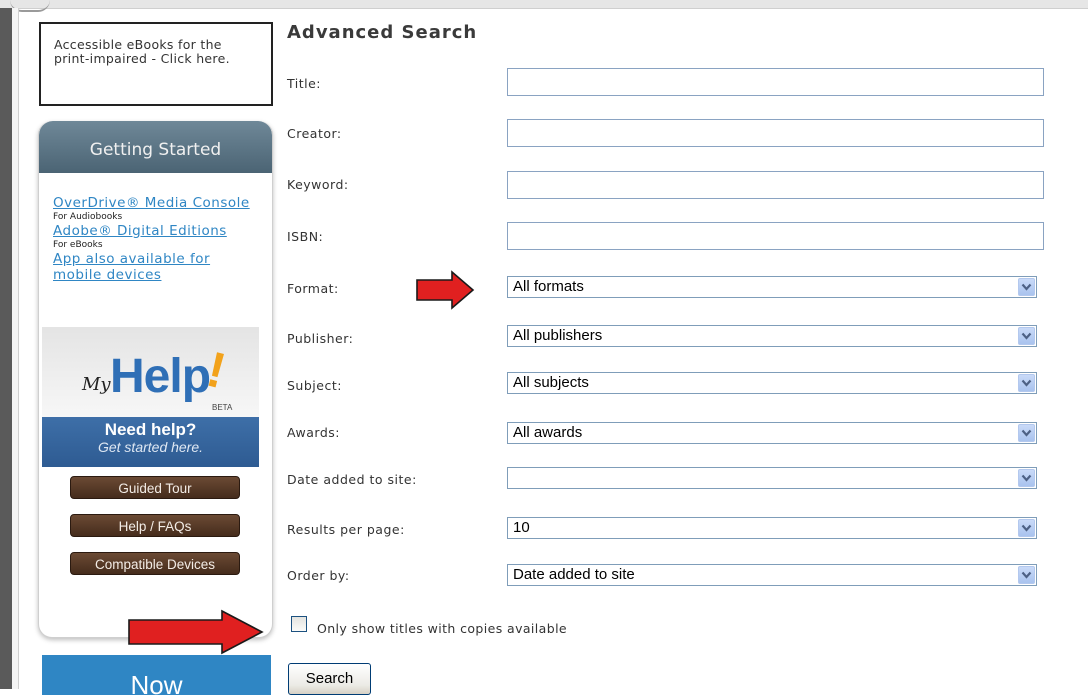  I want to click on help-faqs-button: Help / FAQs, so click(155, 525).